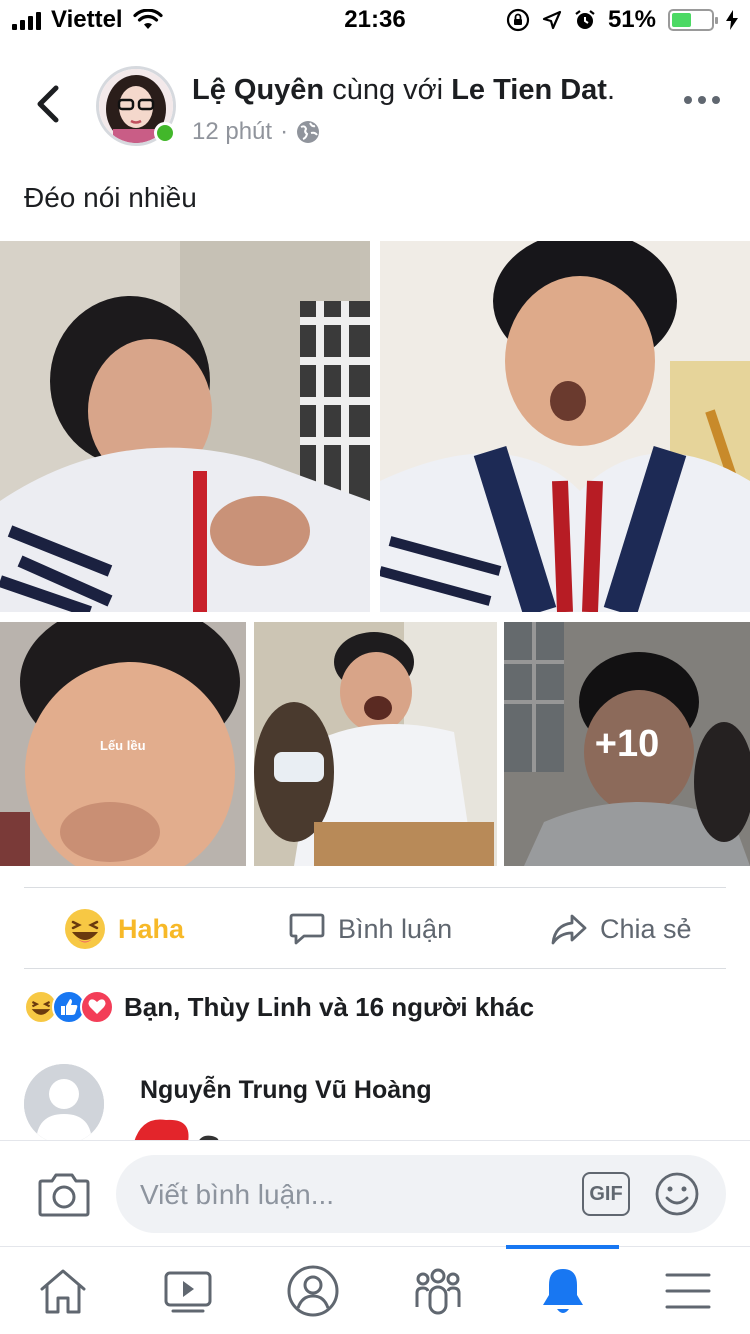 Image resolution: width=750 pixels, height=1334 pixels. I want to click on more-options-button, so click(702, 100).